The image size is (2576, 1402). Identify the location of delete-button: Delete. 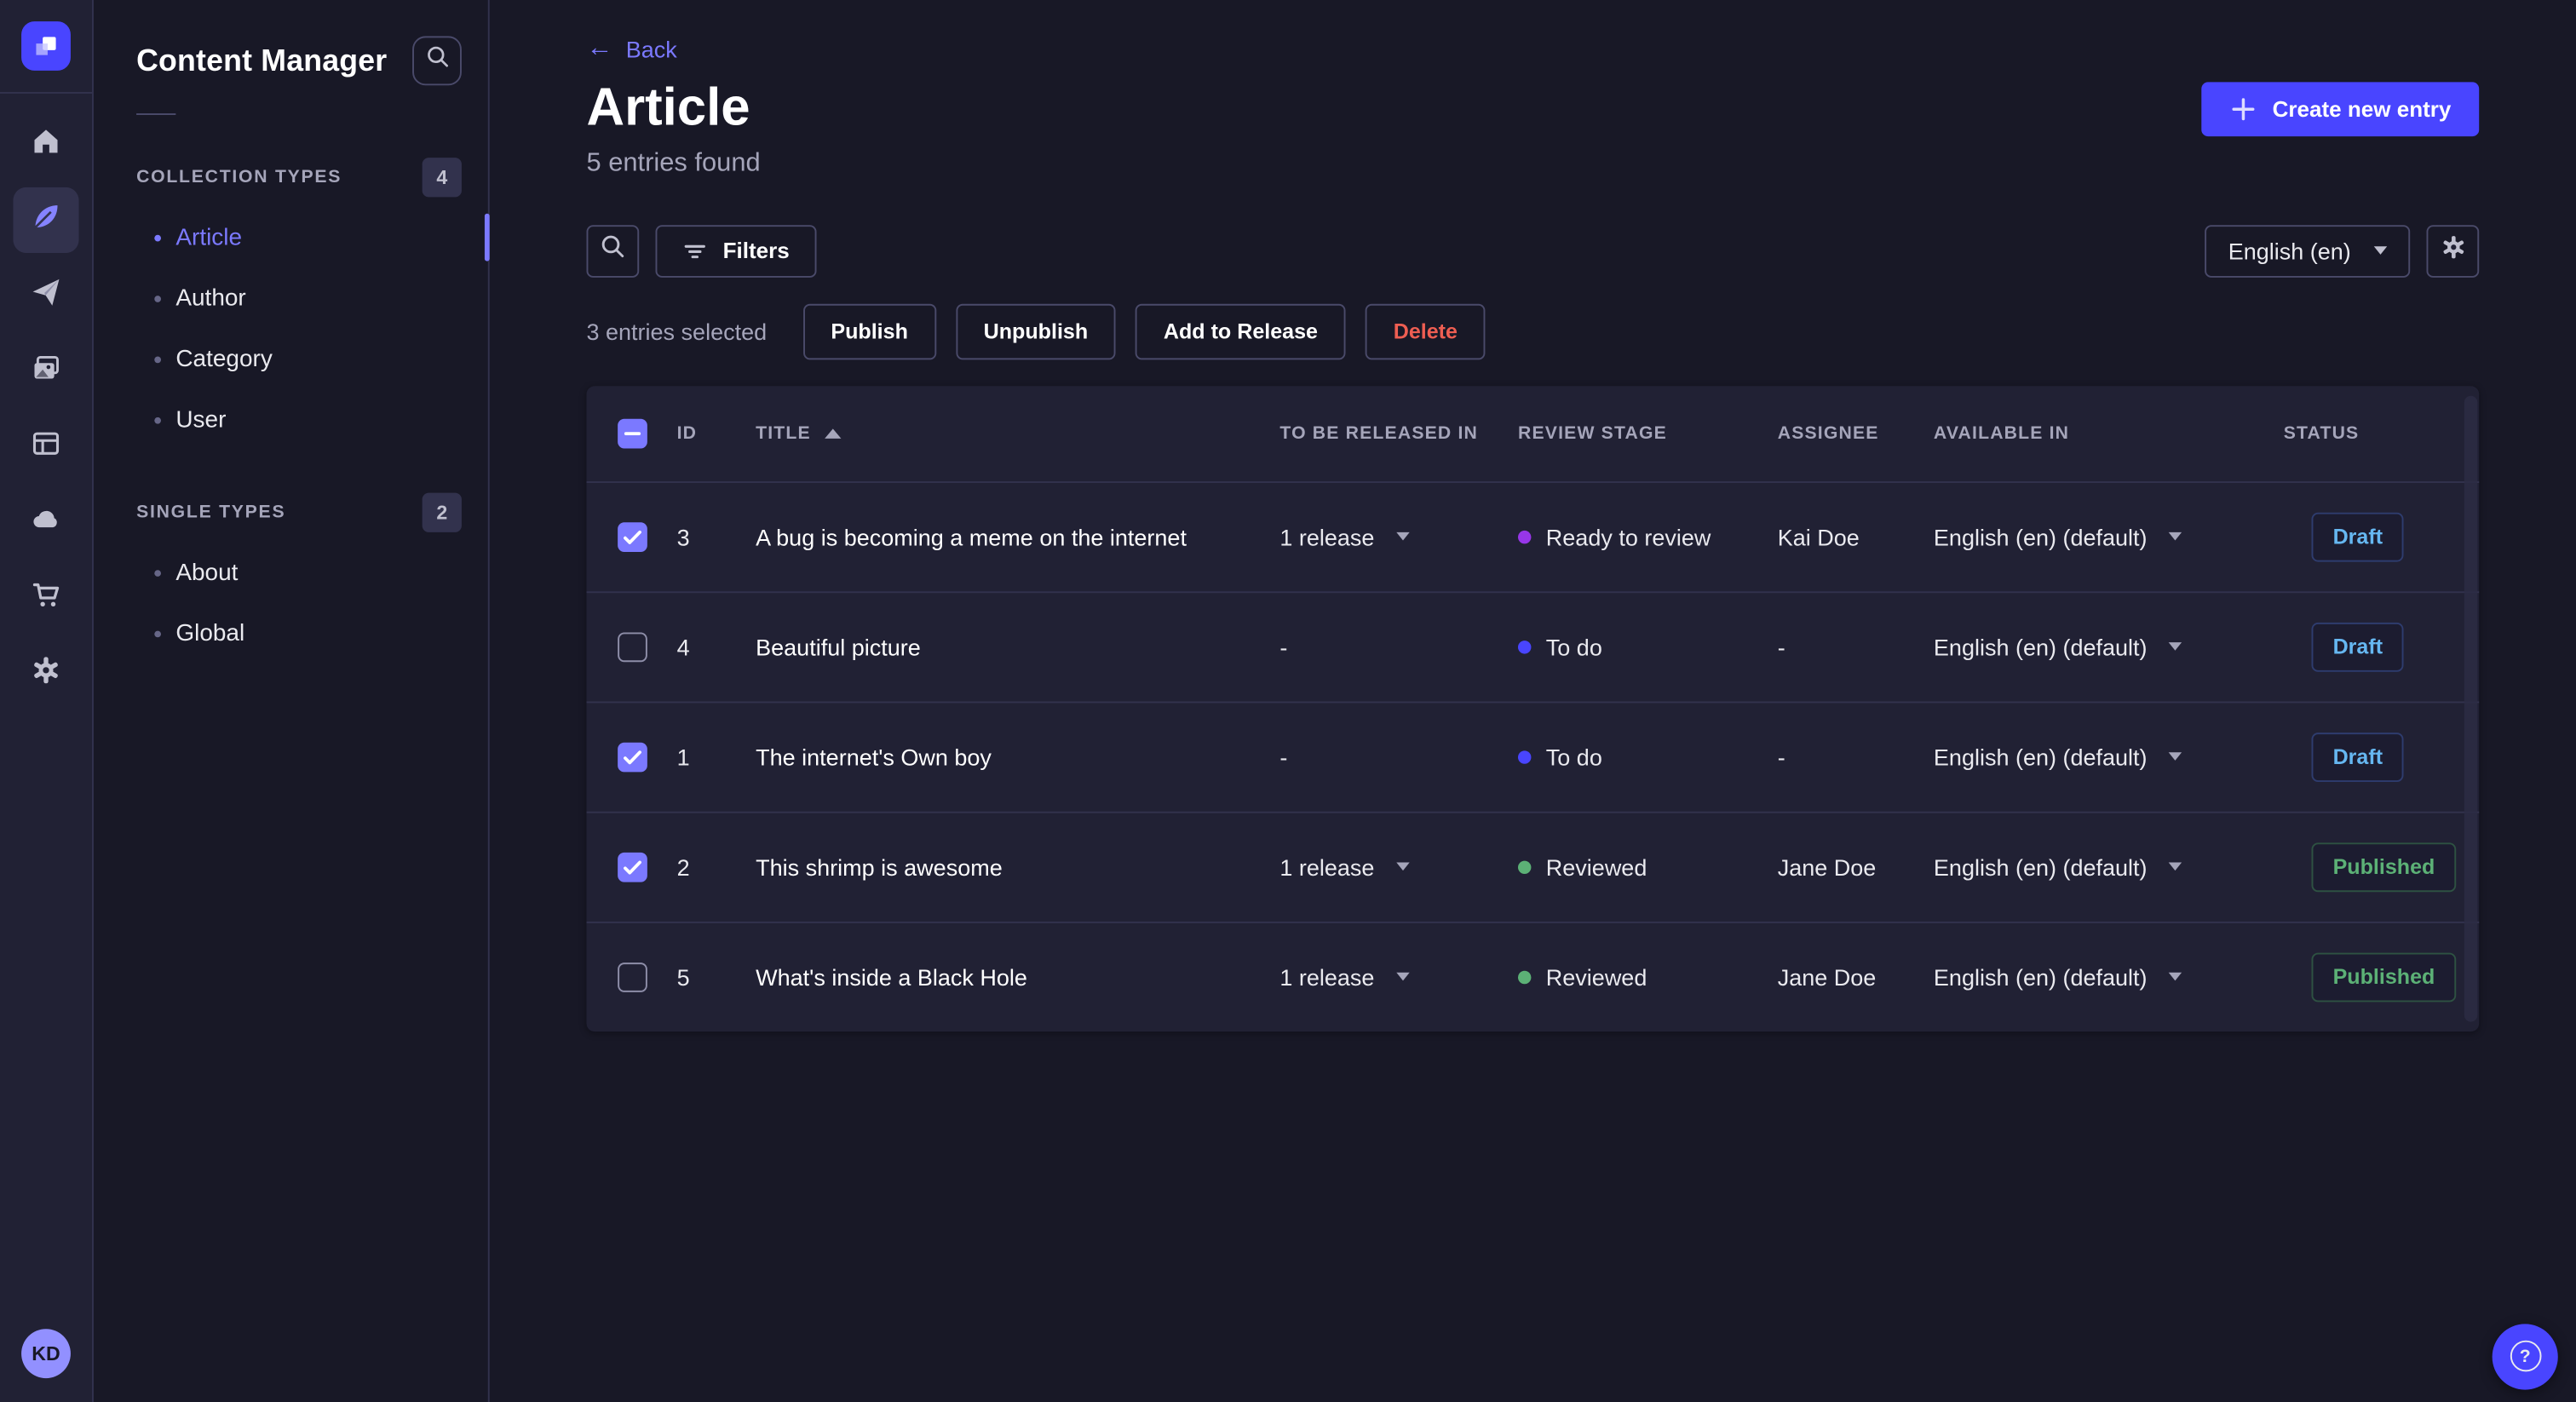
(1426, 331).